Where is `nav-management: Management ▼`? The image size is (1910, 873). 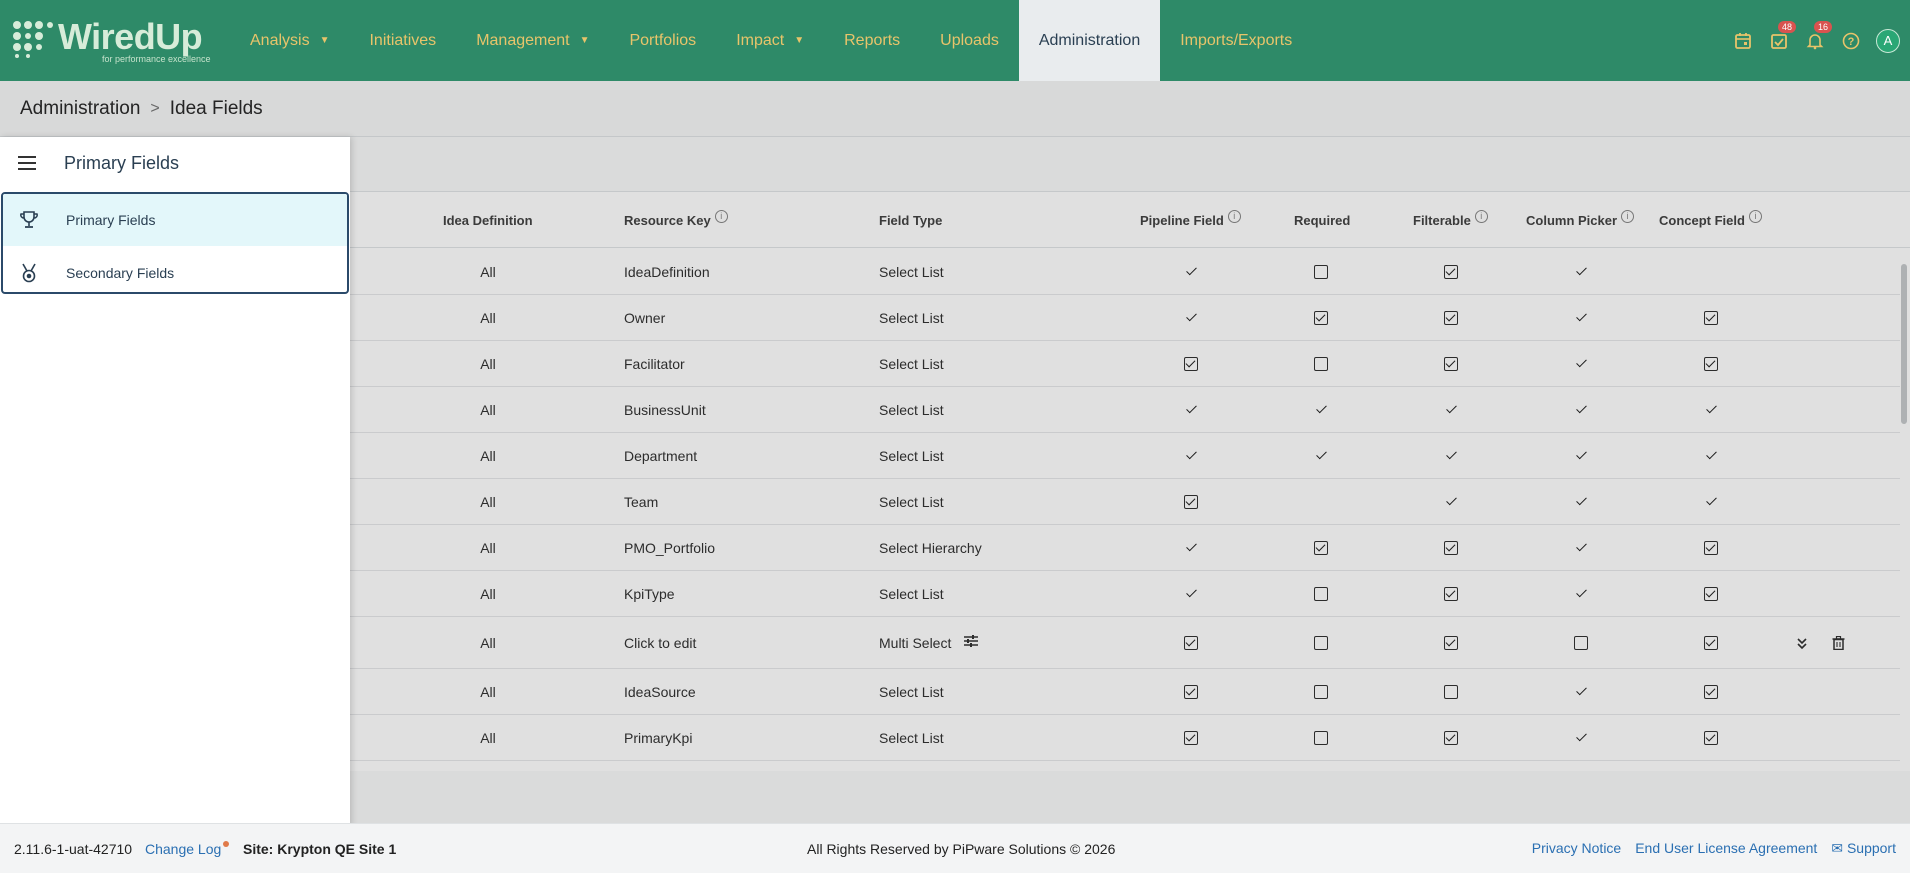 nav-management: Management ▼ is located at coordinates (532, 40).